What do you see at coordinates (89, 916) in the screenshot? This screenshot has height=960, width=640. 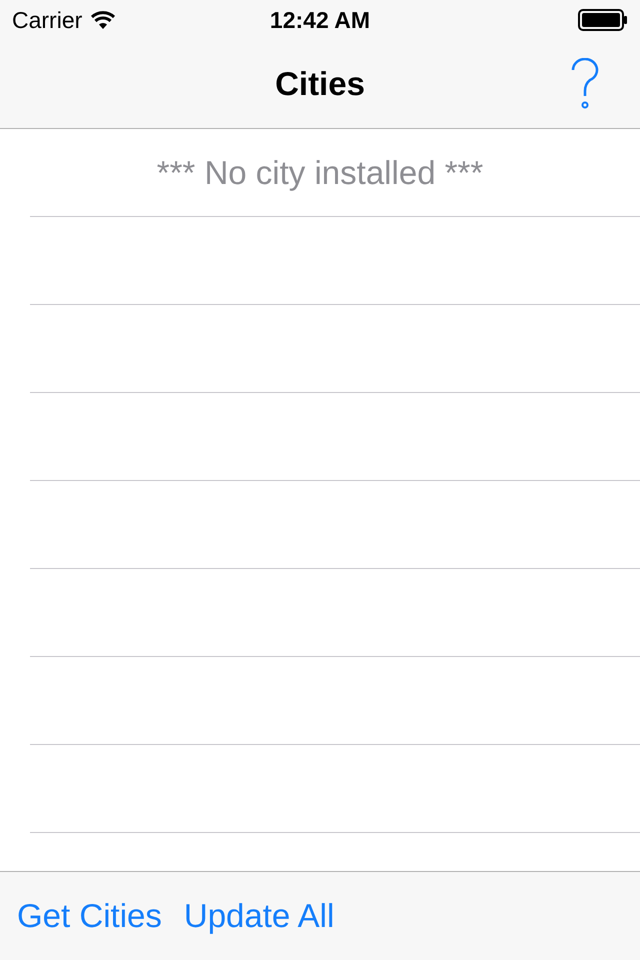 I see `toolbar-button: Get Cities` at bounding box center [89, 916].